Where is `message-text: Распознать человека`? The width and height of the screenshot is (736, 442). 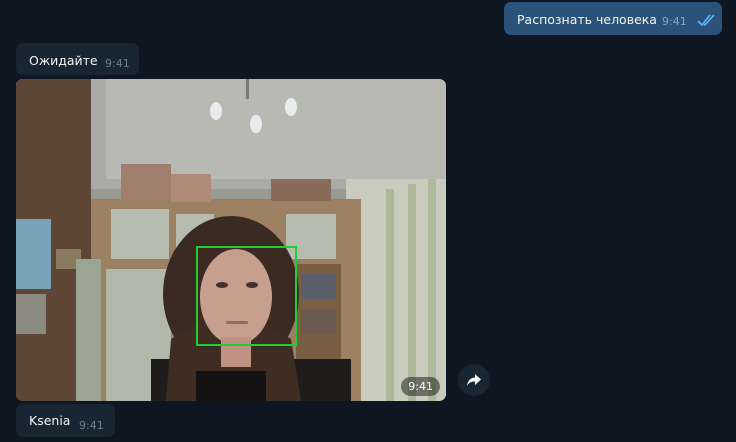
message-text: Распознать человека is located at coordinates (587, 19).